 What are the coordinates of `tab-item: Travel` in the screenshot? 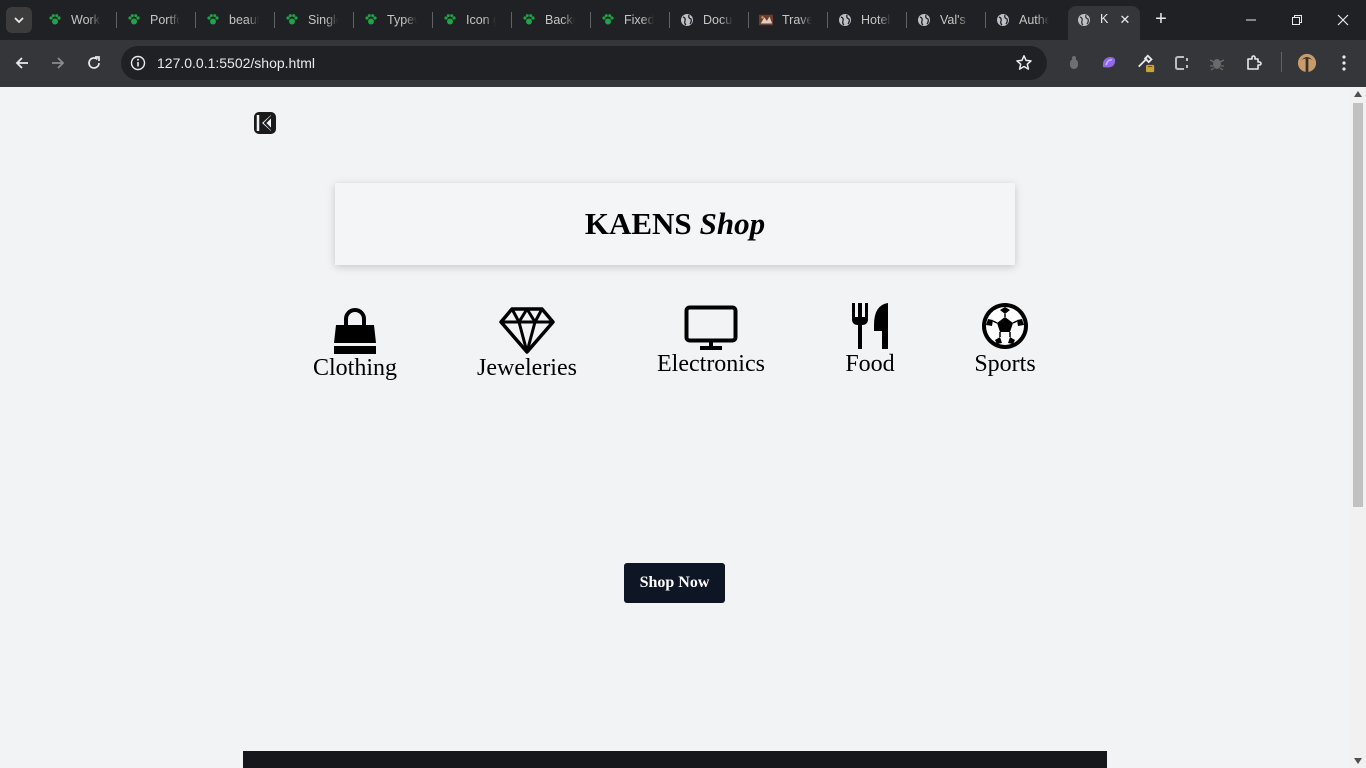 It's located at (788, 20).